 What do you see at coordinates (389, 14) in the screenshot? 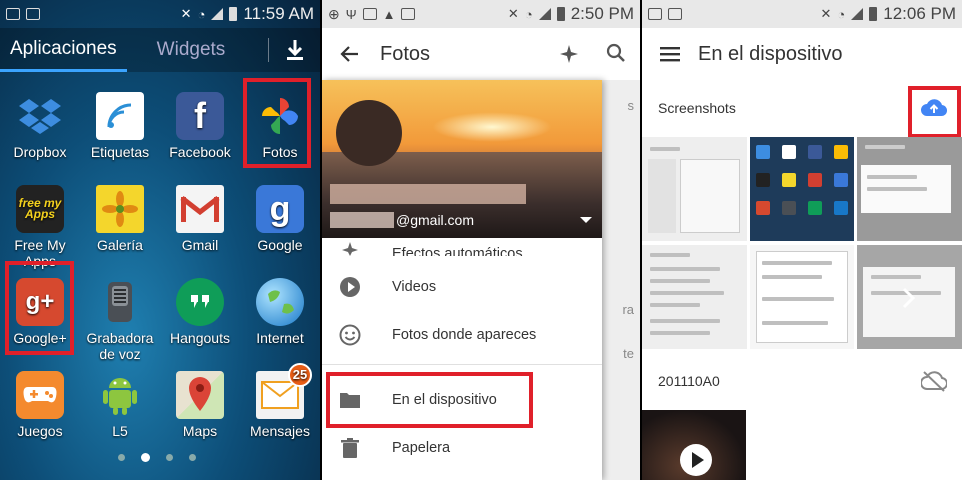
I see `warning-icon: ▲` at bounding box center [389, 14].